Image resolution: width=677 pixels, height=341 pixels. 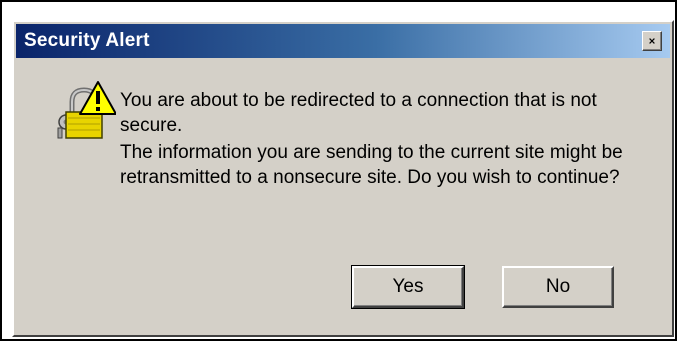 I want to click on close-icon, so click(x=652, y=41).